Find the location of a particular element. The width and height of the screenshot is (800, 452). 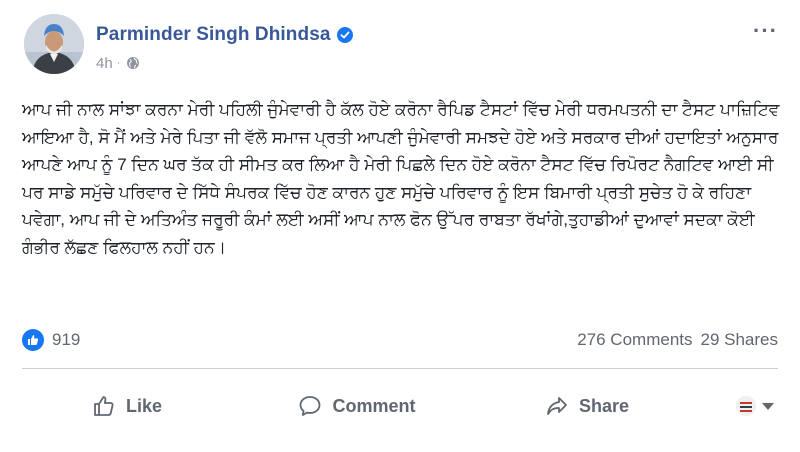

post-timestamp-row: 4h · is located at coordinates (224, 63).